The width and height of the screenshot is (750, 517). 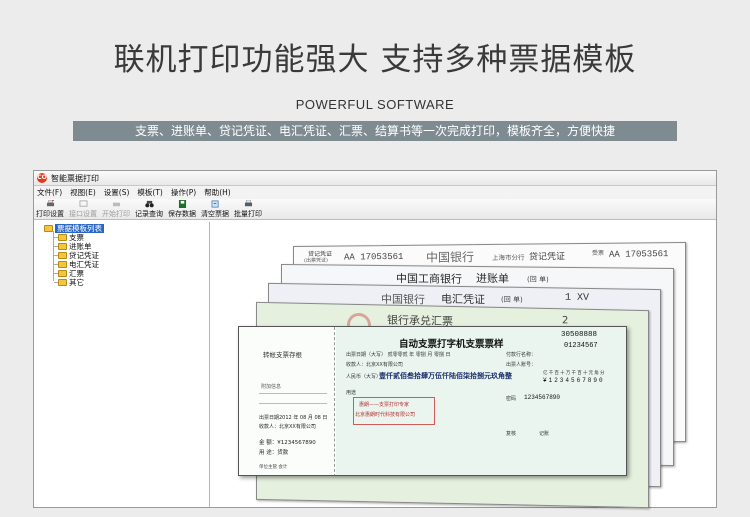 I want to click on tree-item-label: 进账单, so click(x=80, y=246).